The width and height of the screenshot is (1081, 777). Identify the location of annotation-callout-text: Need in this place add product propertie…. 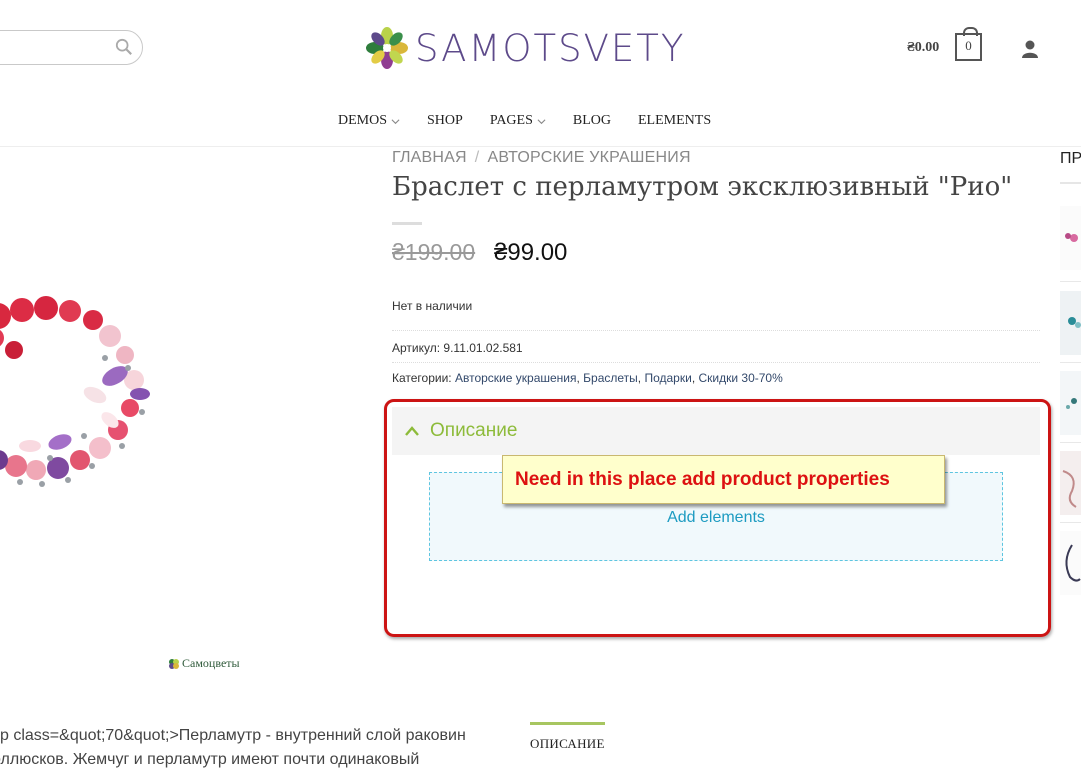
(702, 479).